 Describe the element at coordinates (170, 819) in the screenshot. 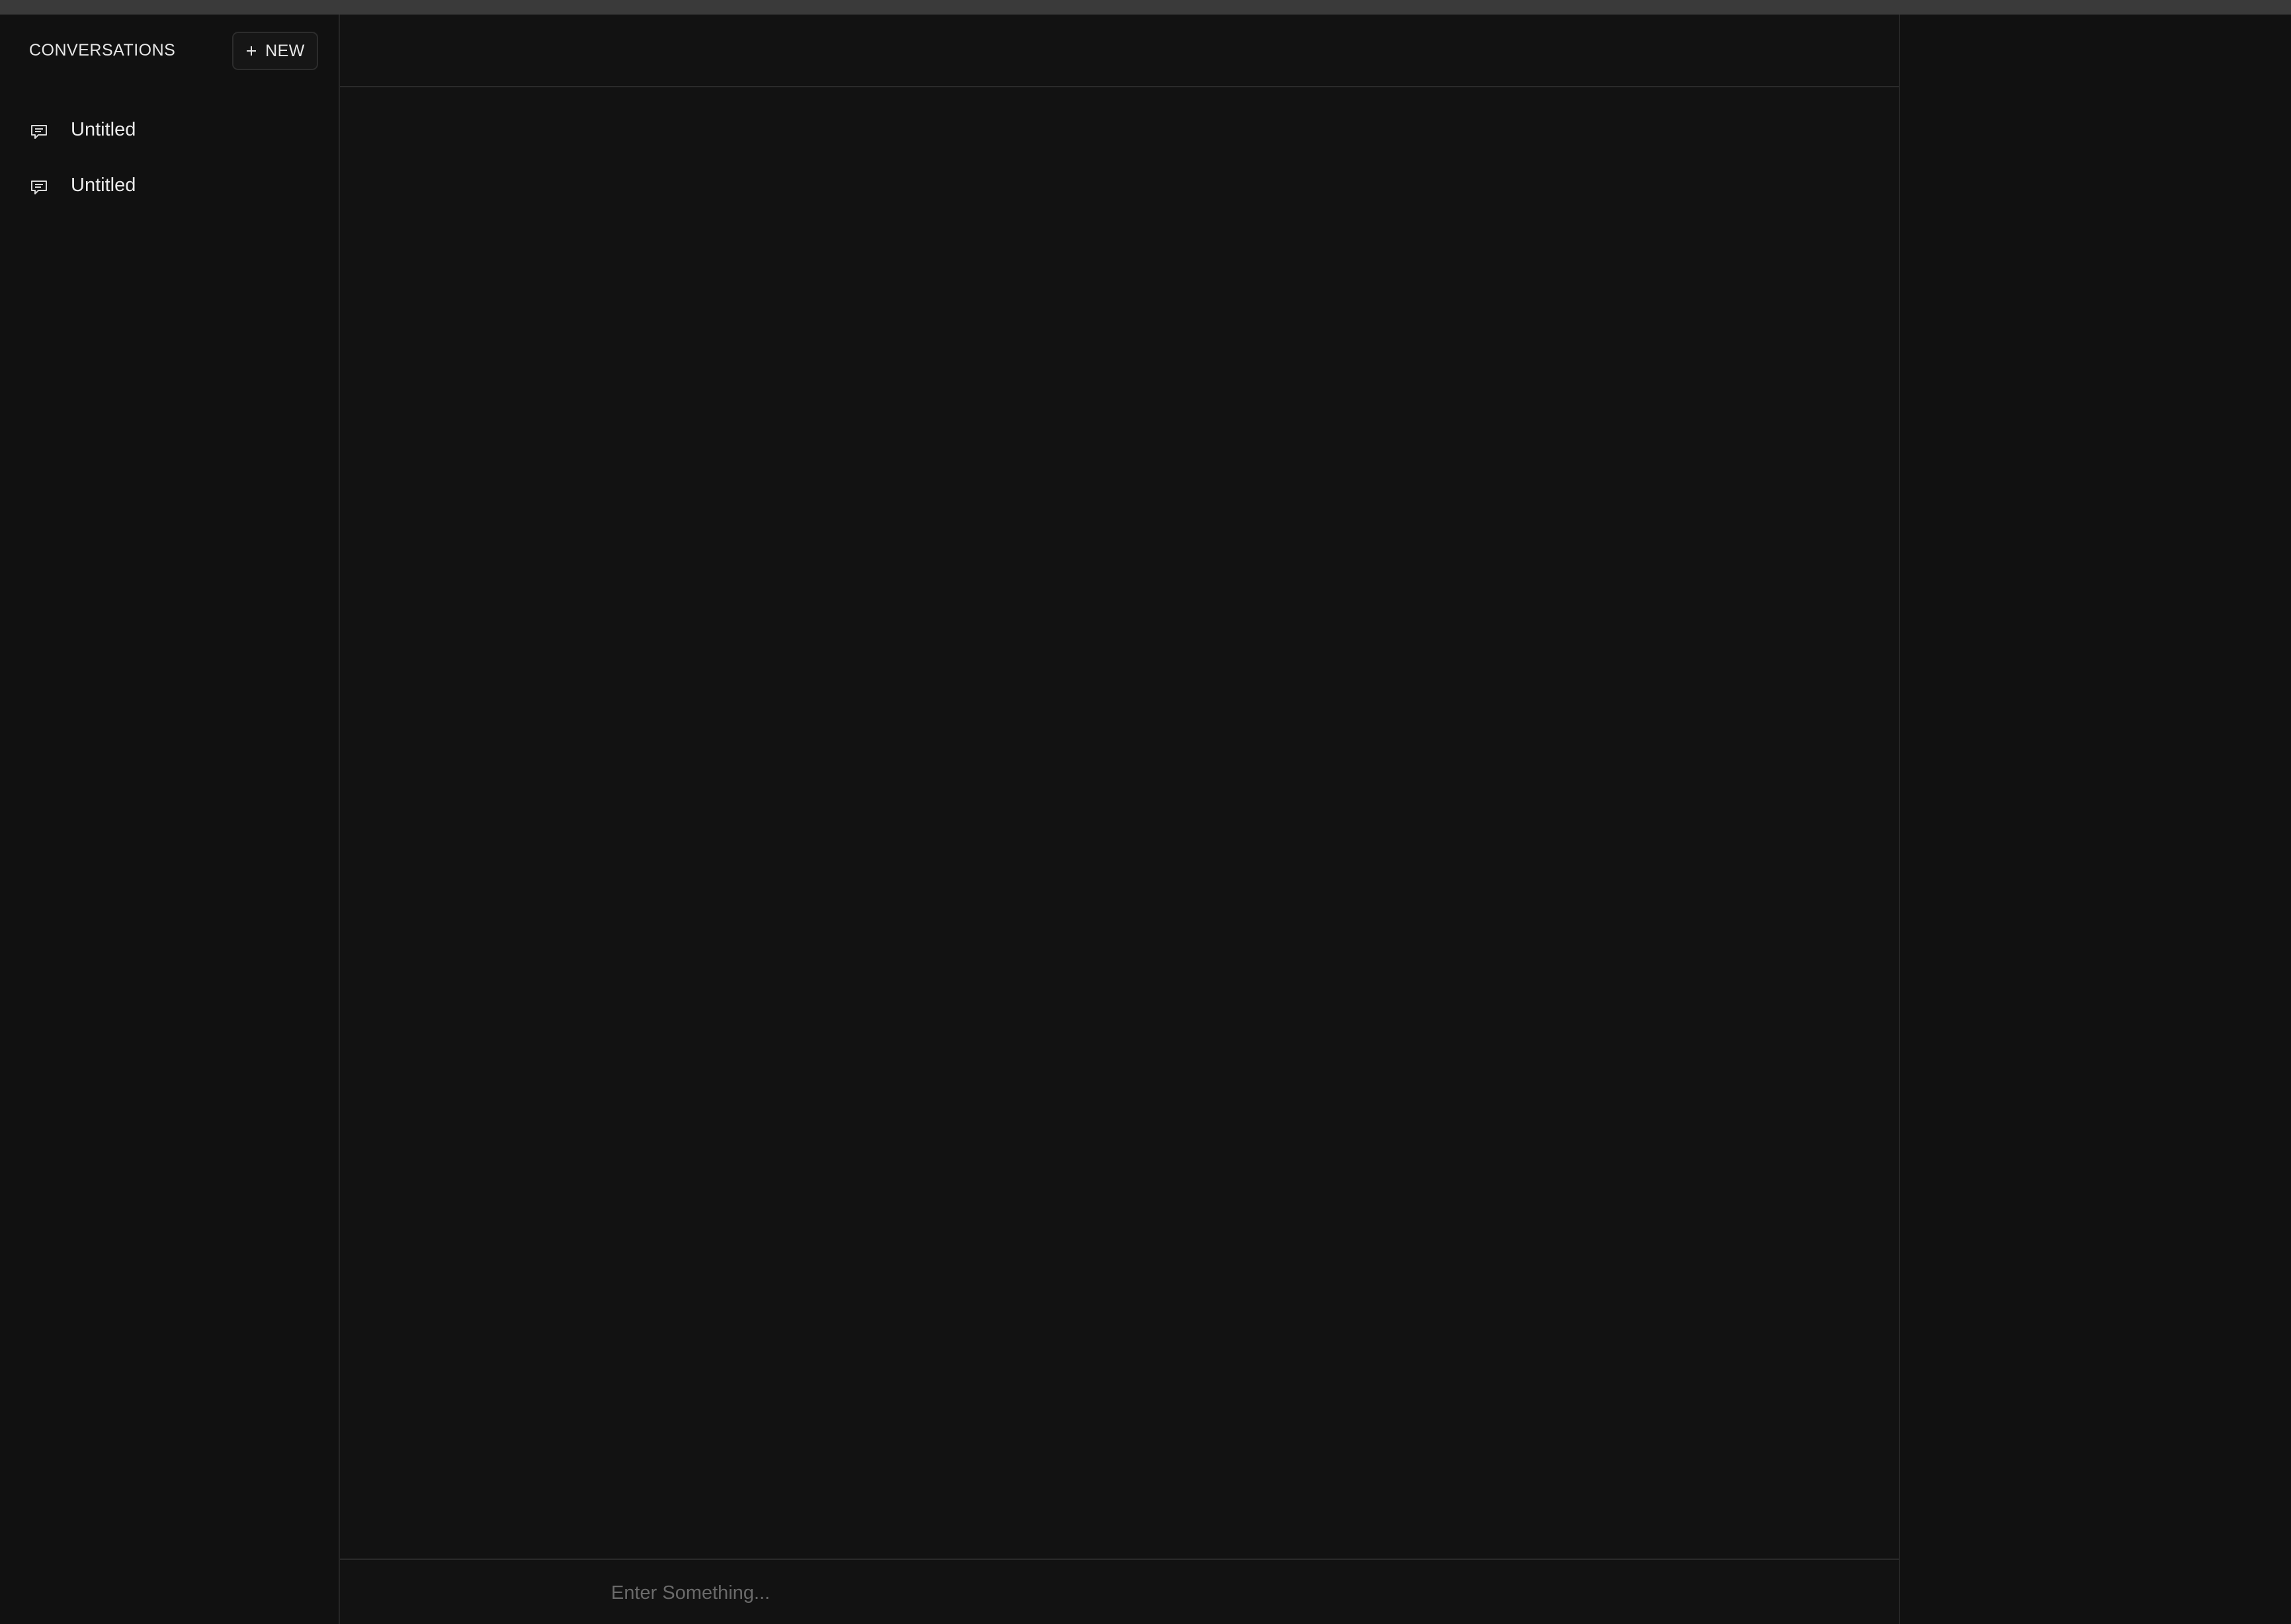

I see `conversations-sidebar: CONVERSATIONS NEW Untitled Untitled` at that location.